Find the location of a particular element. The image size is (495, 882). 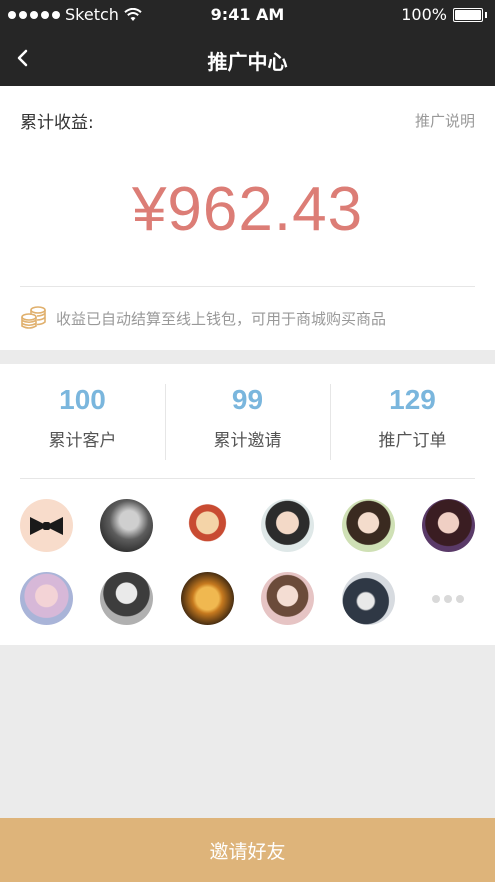

stats-row: 100 累计客户 99 累计邀请 129 推广订单 is located at coordinates (247, 412).